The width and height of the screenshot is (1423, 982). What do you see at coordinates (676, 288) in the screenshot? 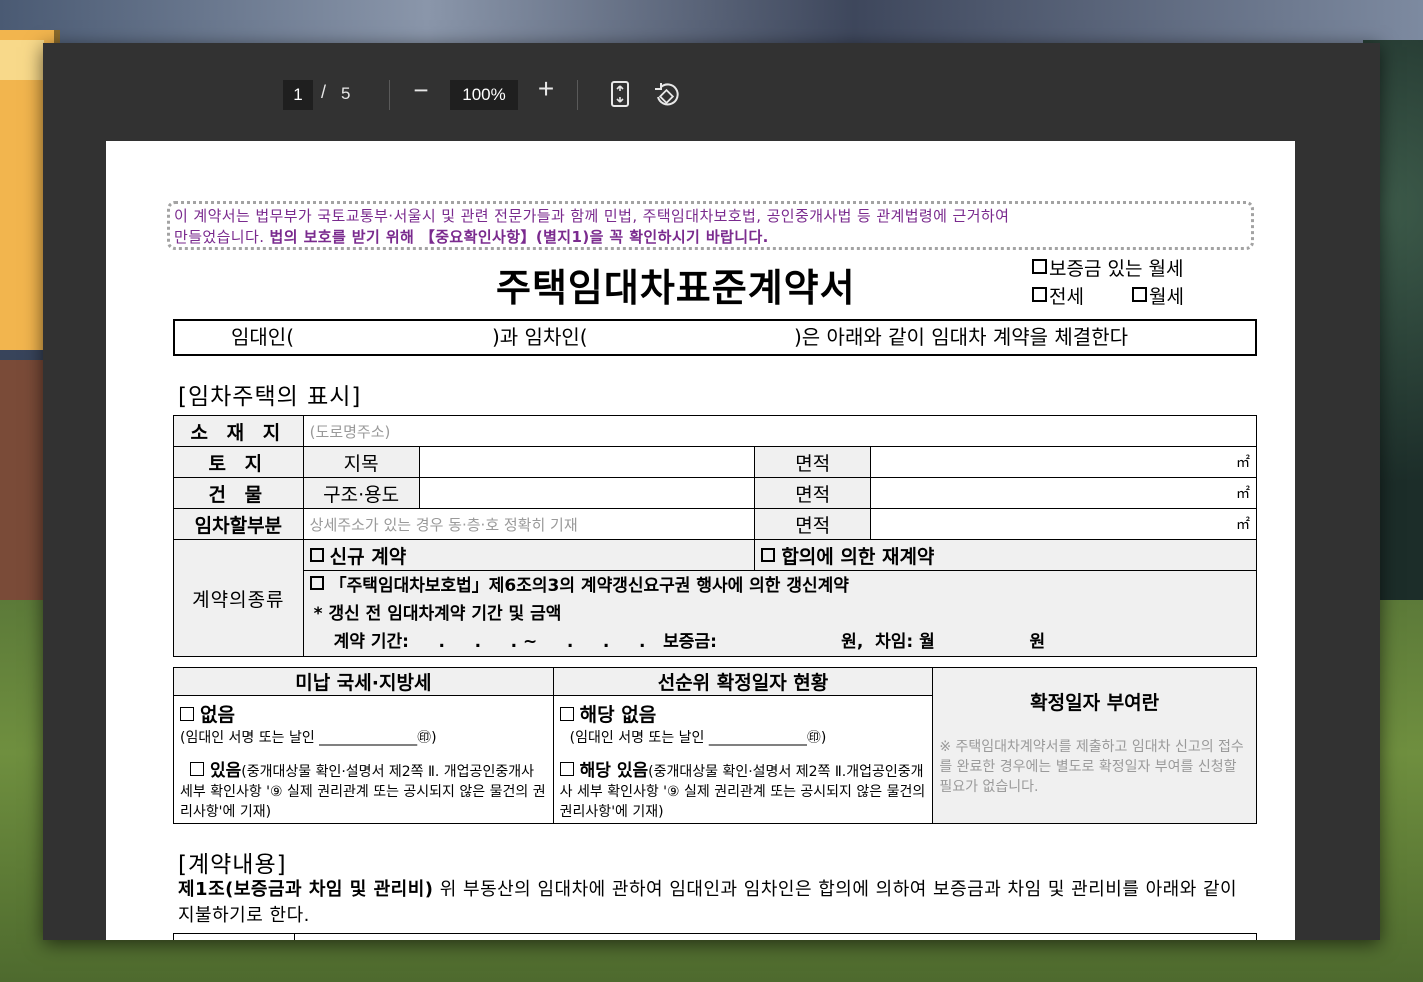
I see `document-title: 주택임대차표준계약서` at bounding box center [676, 288].